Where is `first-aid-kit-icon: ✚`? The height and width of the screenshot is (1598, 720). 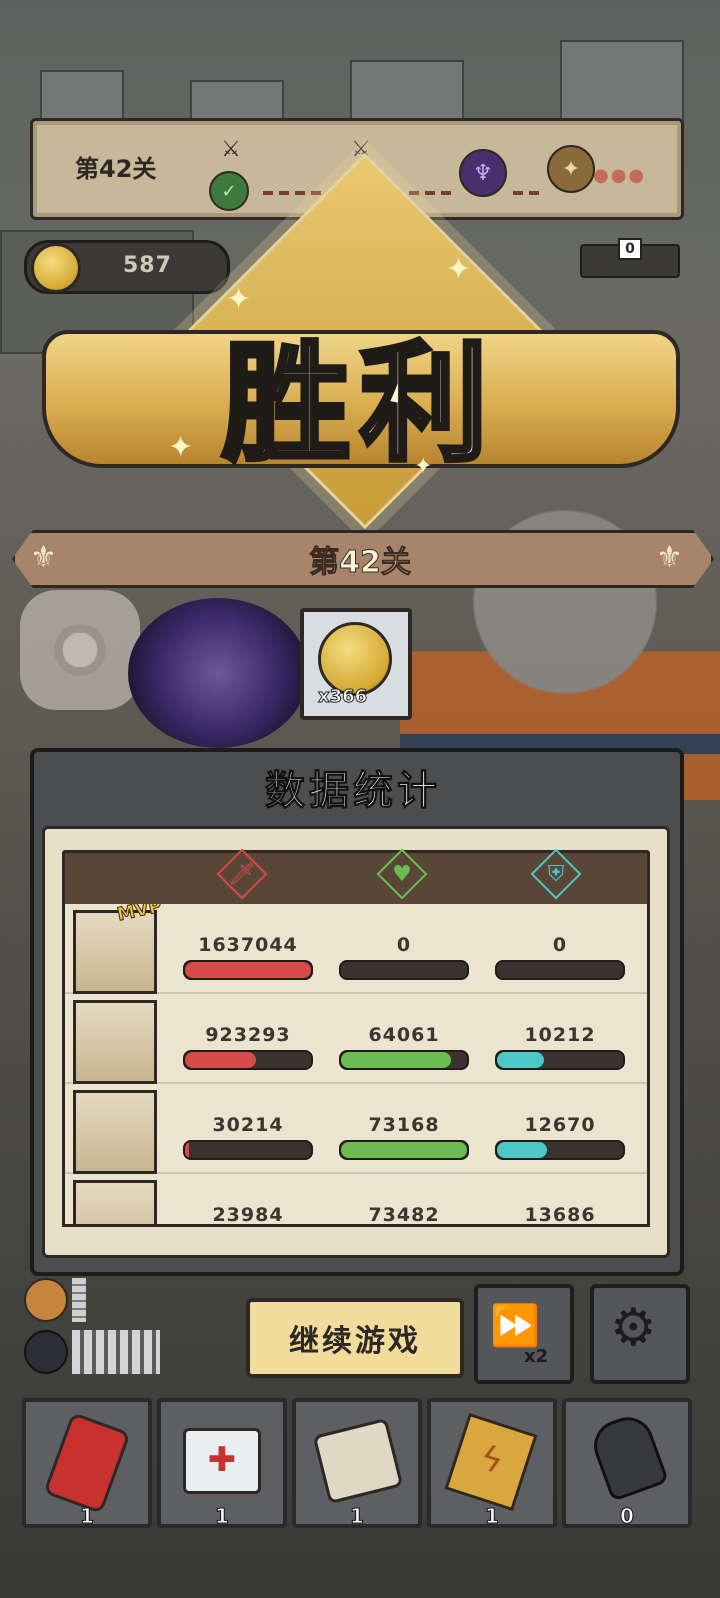 first-aid-kit-icon: ✚ is located at coordinates (222, 1461).